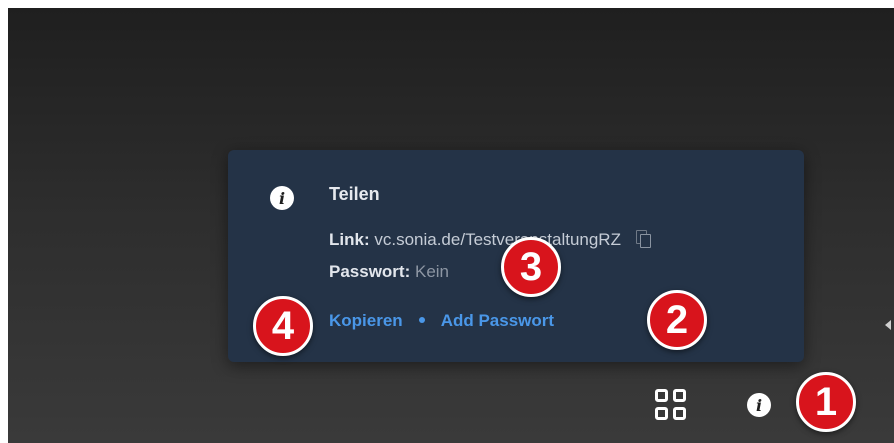 The width and height of the screenshot is (894, 443). What do you see at coordinates (888, 325) in the screenshot?
I see `chevron-left-icon` at bounding box center [888, 325].